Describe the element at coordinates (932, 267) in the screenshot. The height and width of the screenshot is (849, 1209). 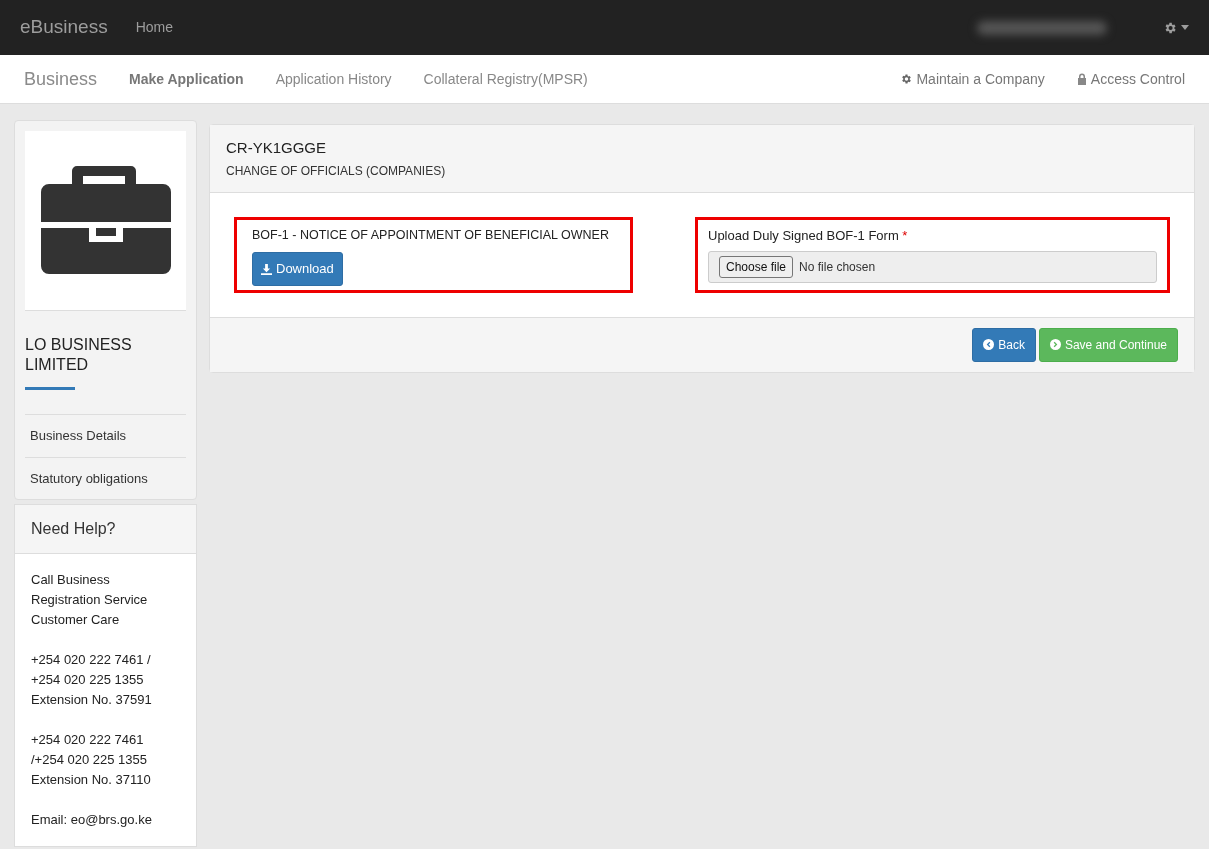
I see `file-input: Choose file No file chosen` at that location.